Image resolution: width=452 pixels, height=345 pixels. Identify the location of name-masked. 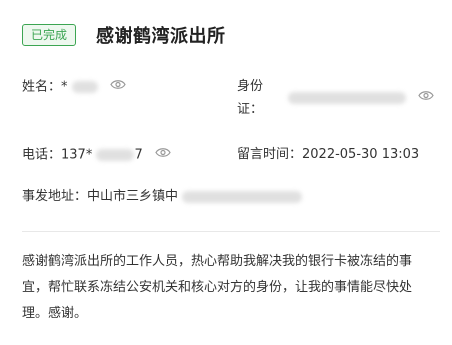
(84, 87).